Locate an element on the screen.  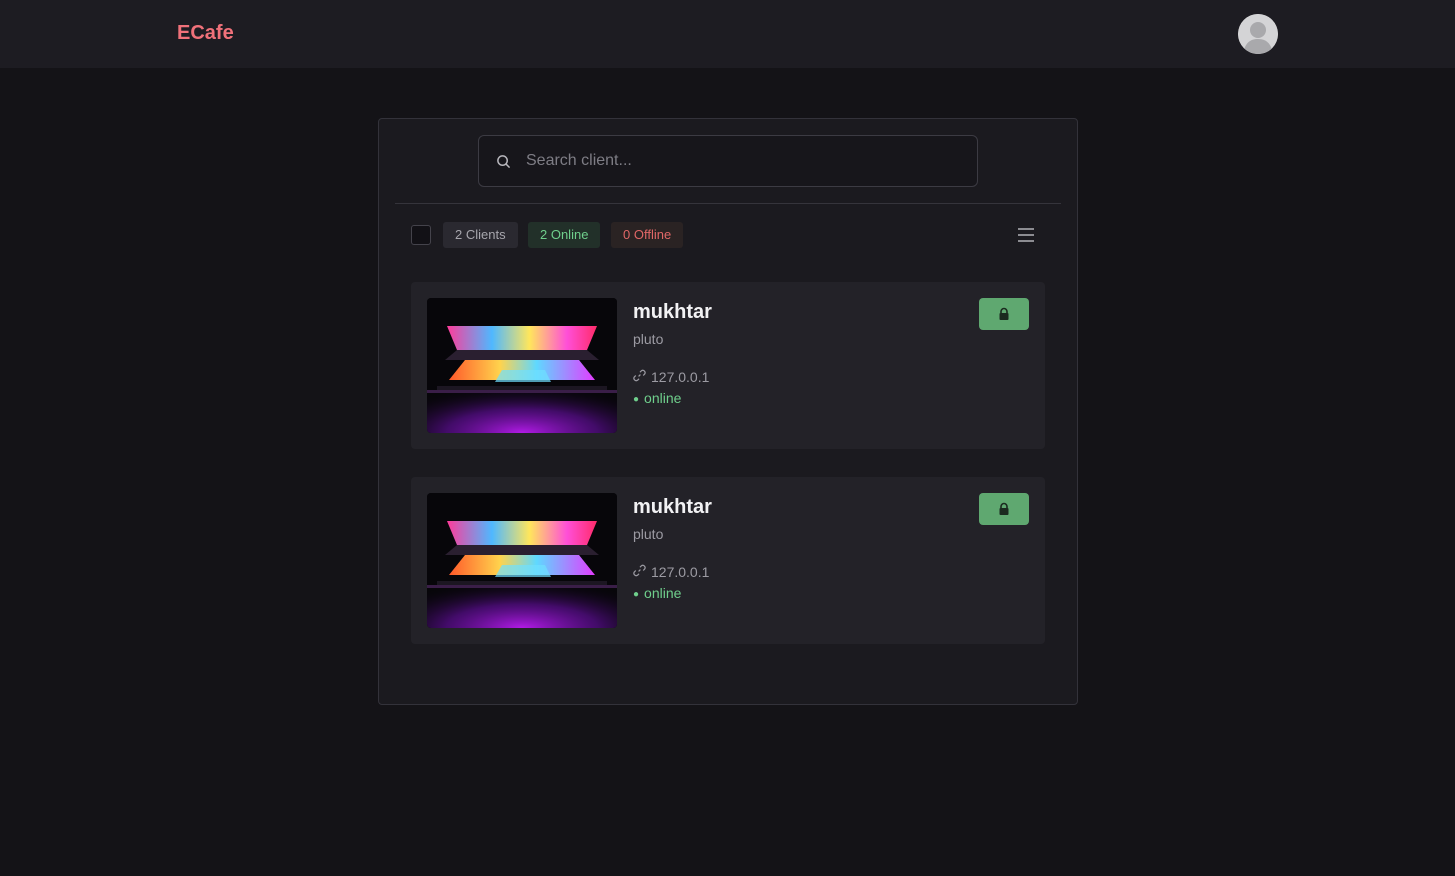
hamburger-menu-icon is located at coordinates (1026, 235).